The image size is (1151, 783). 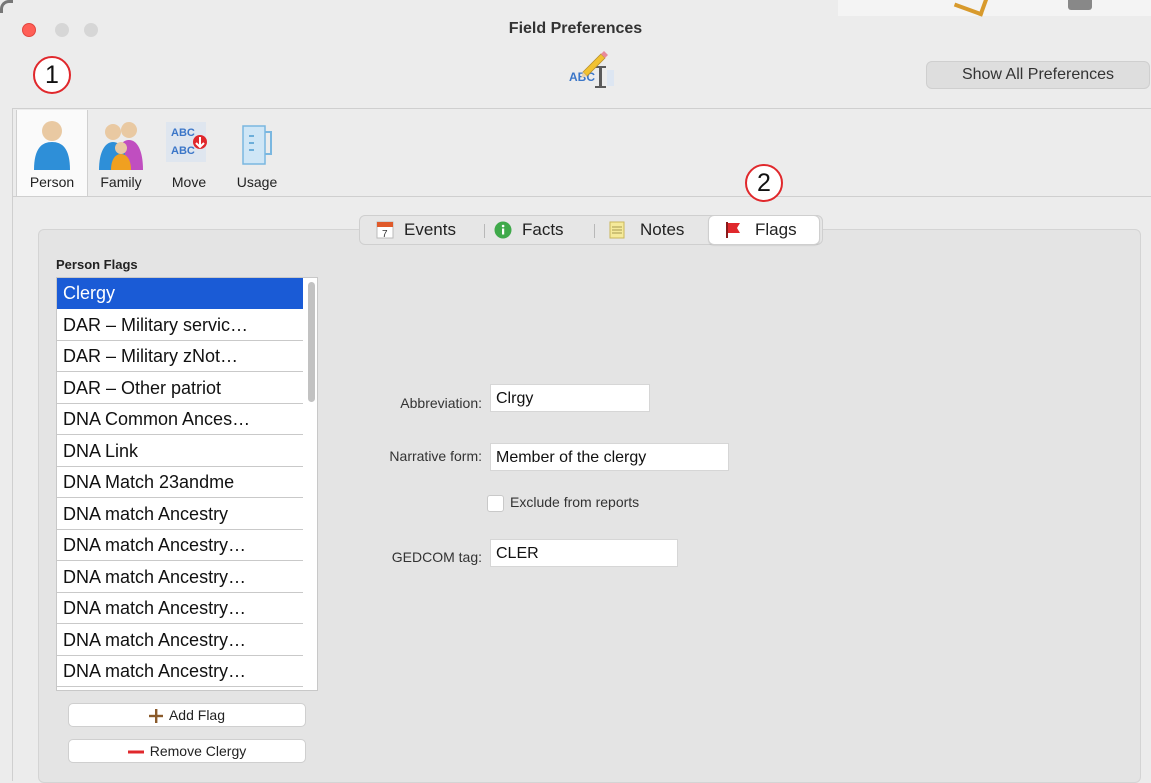 What do you see at coordinates (121, 146) in the screenshot?
I see `family-icon` at bounding box center [121, 146].